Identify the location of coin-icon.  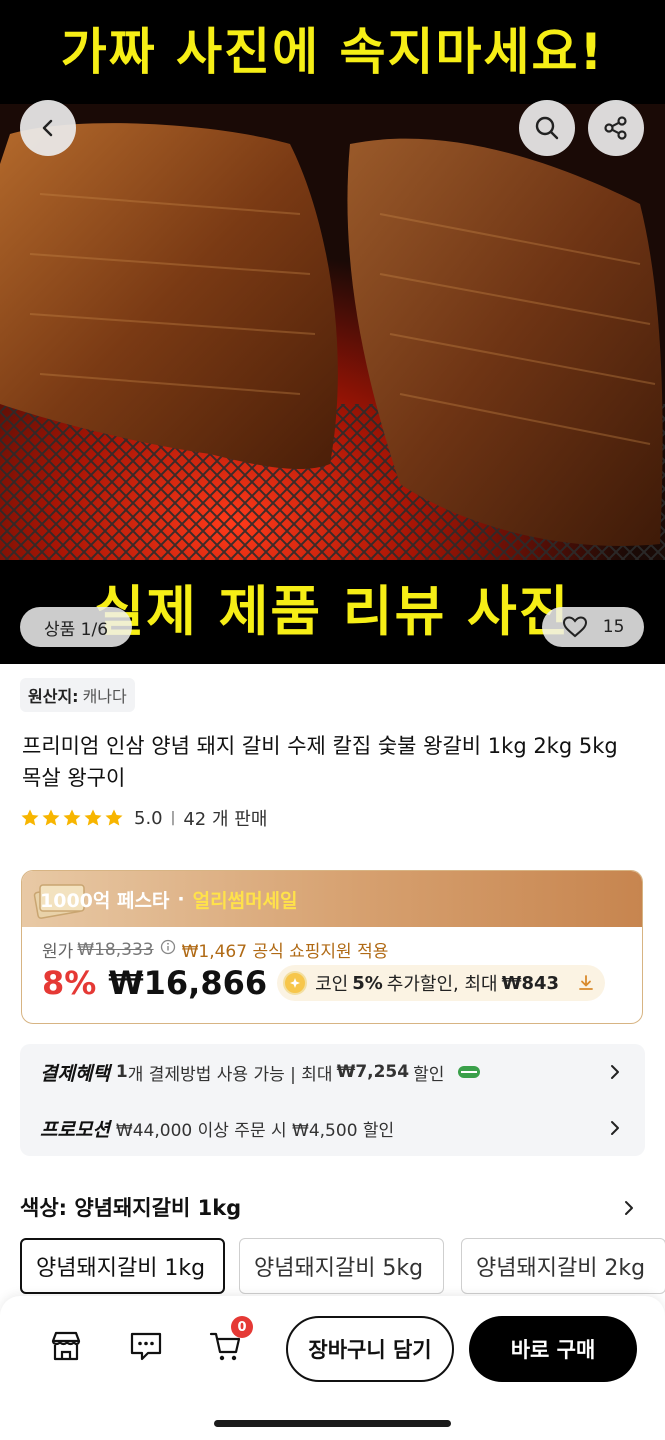
(295, 983).